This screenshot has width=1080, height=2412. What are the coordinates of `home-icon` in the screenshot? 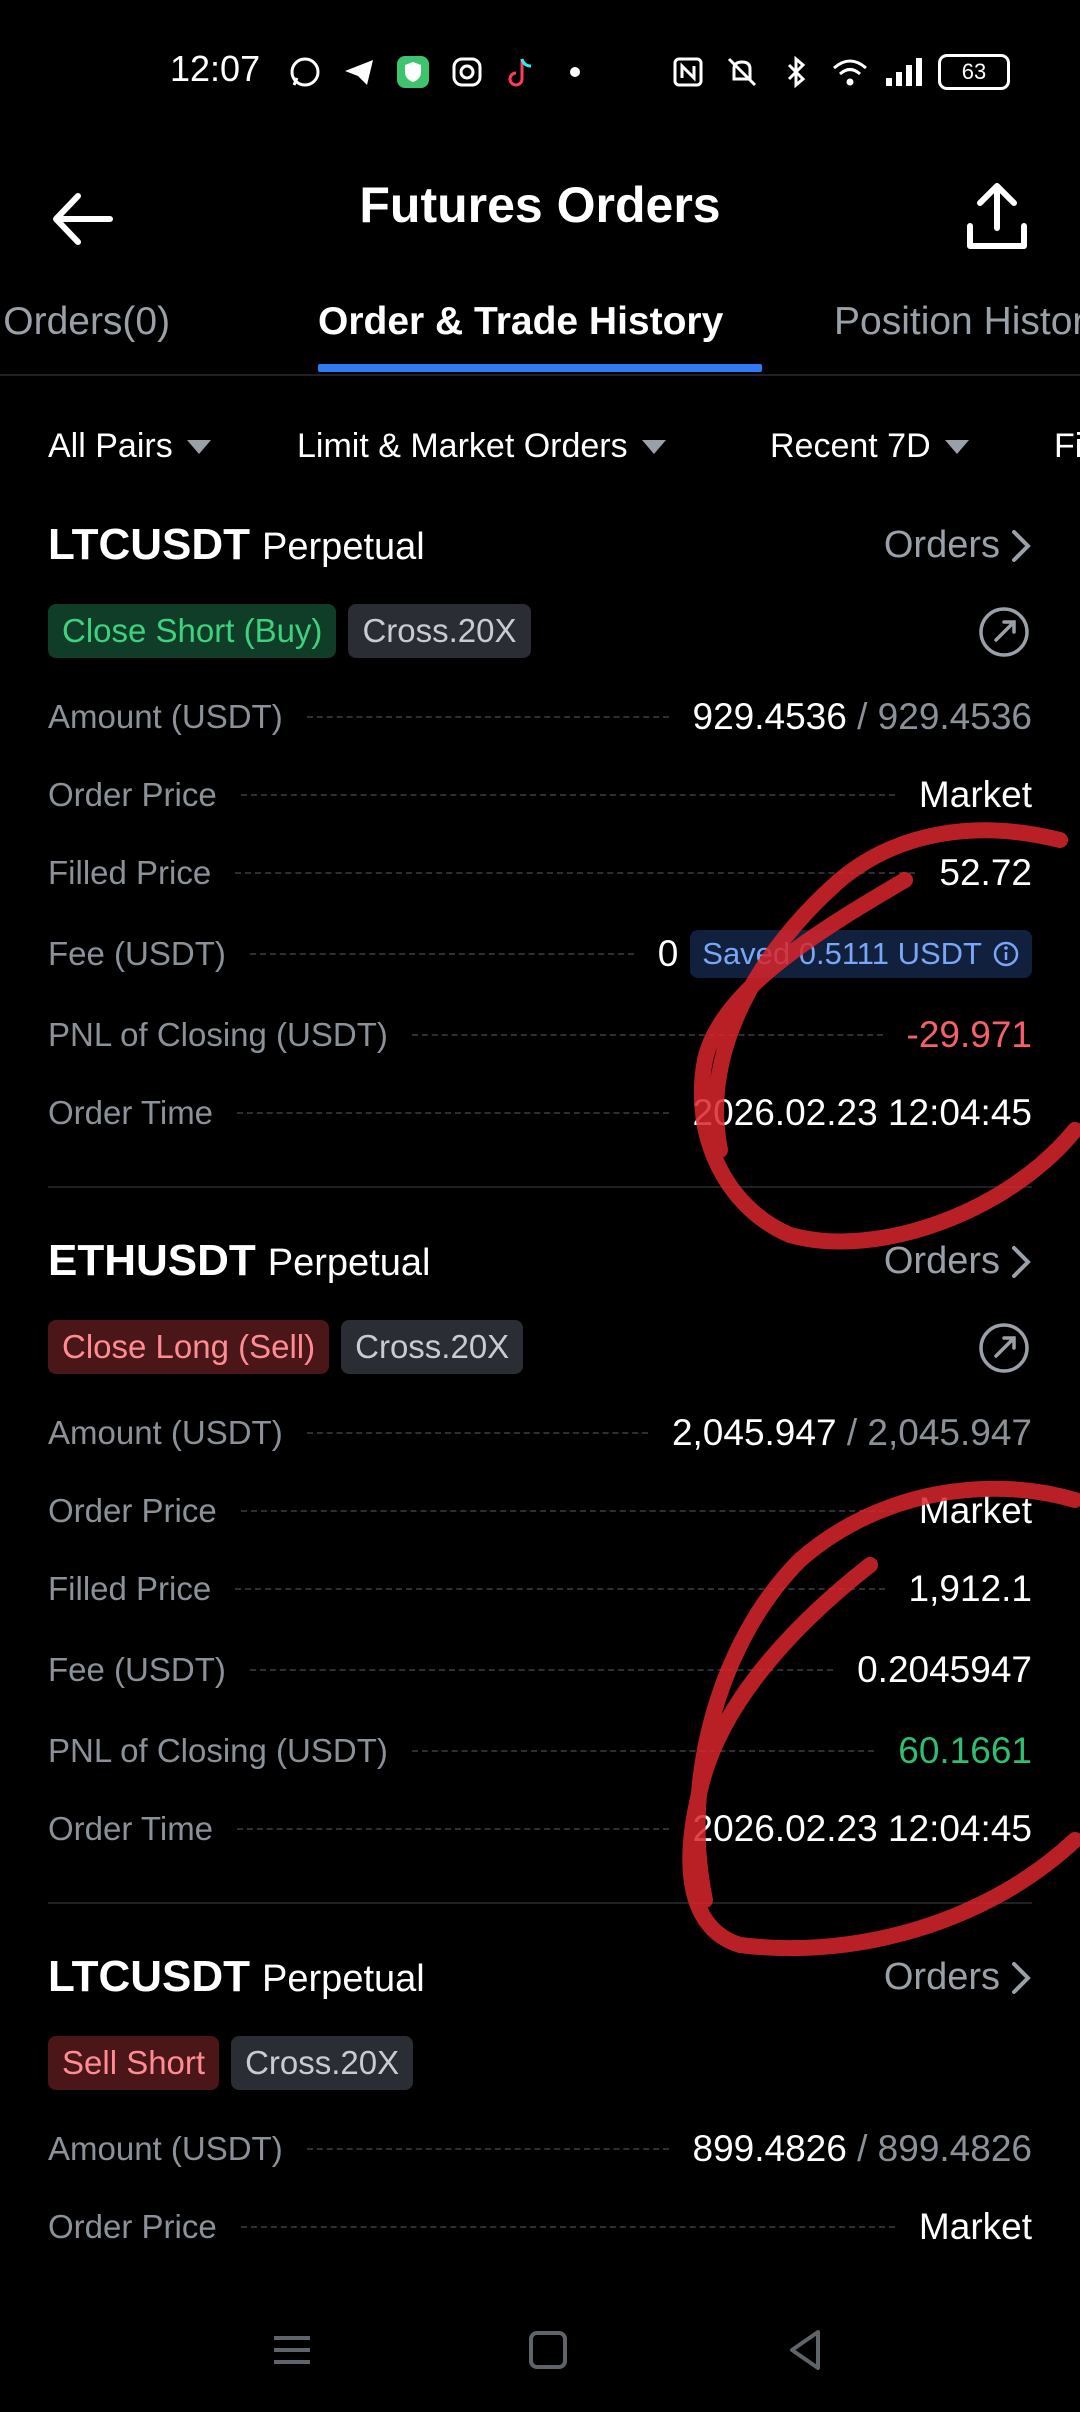 It's located at (548, 2350).